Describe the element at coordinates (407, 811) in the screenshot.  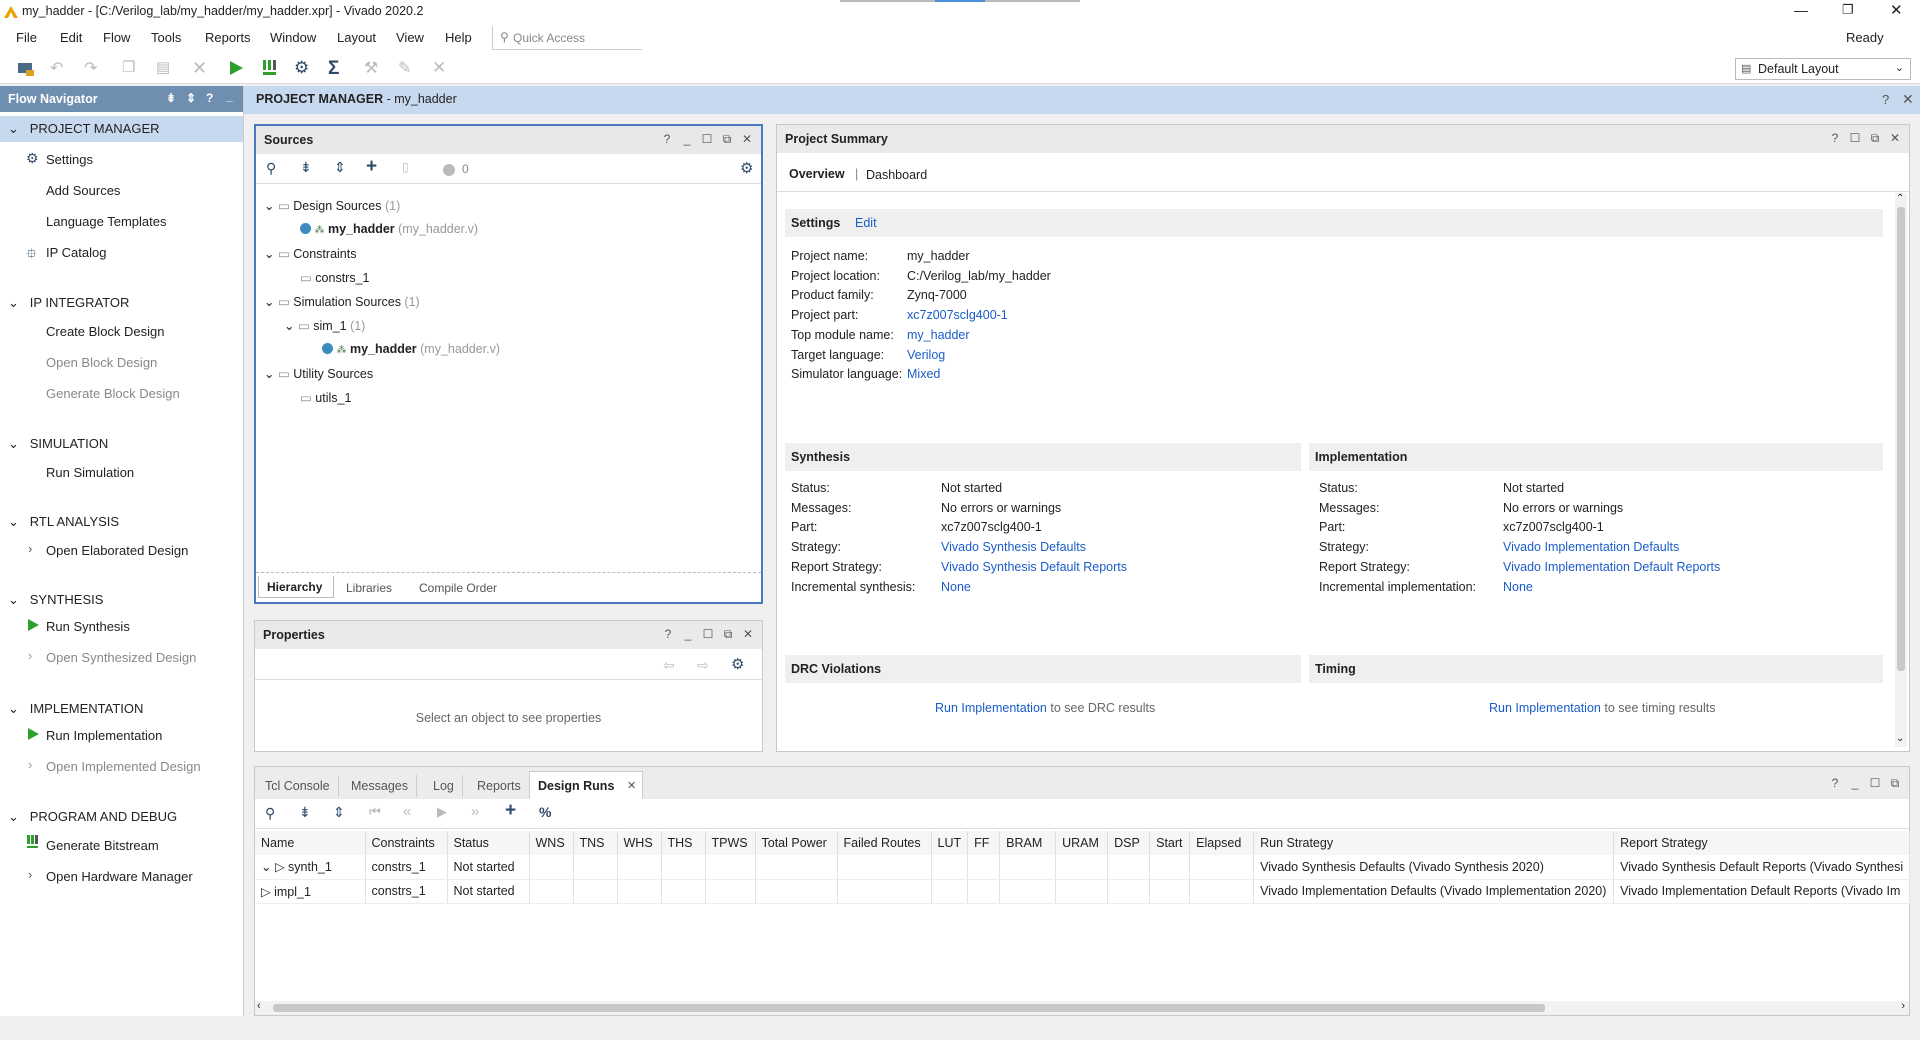
I see `previous-icon: «` at that location.